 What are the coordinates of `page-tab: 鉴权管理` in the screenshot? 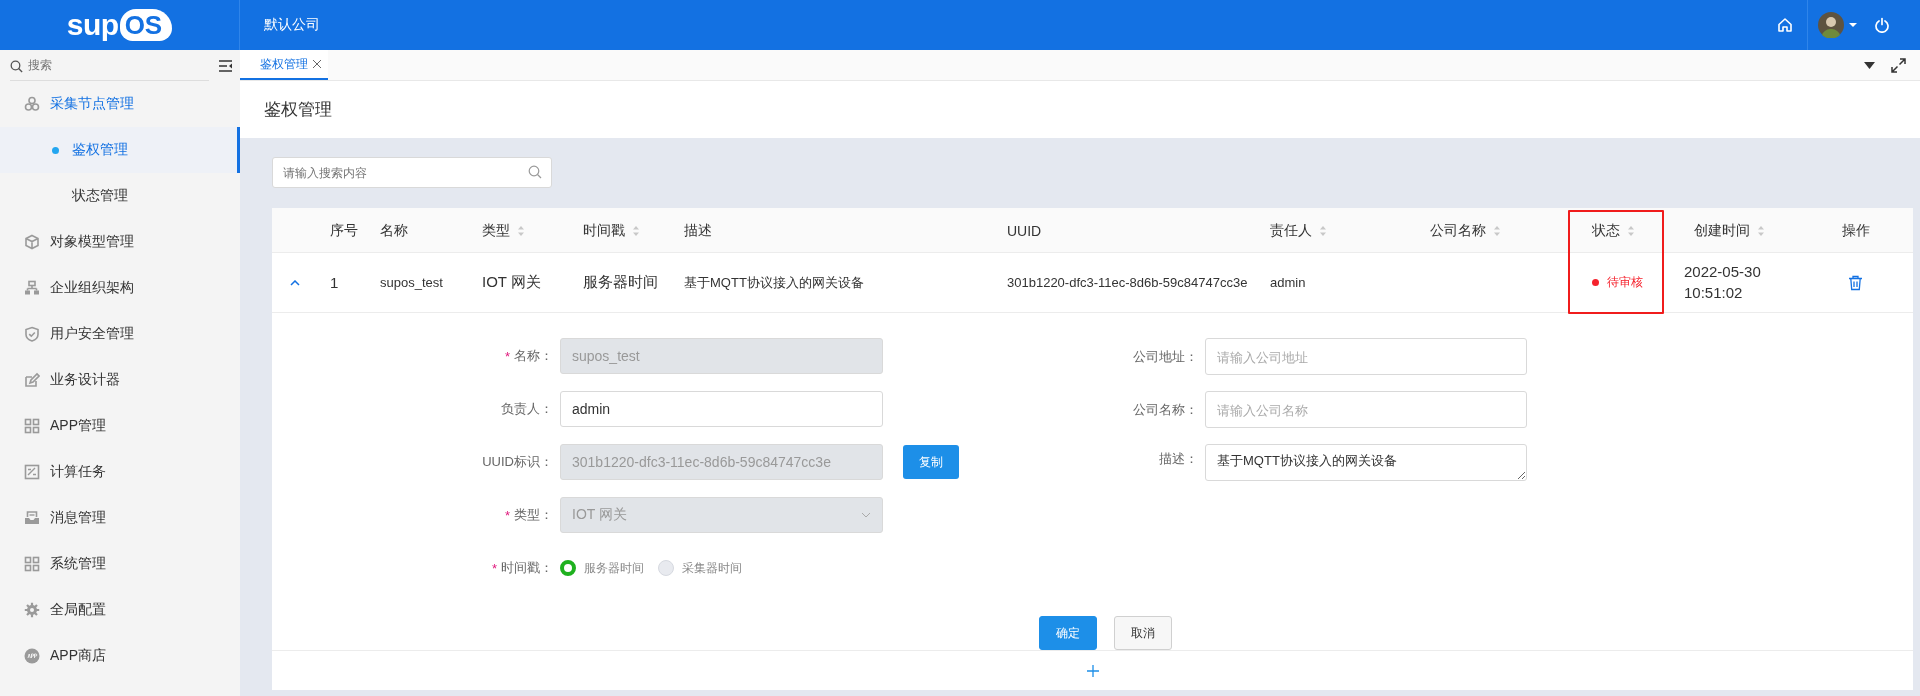 It's located at (284, 65).